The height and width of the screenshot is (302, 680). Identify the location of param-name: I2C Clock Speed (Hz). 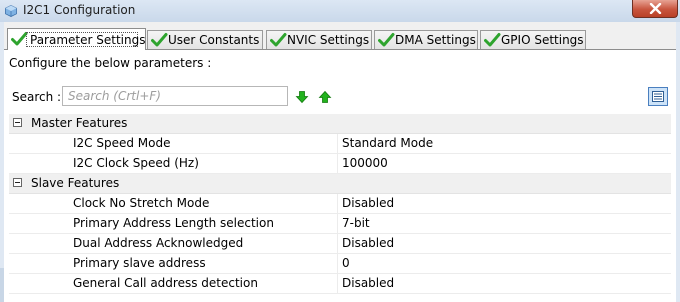
(136, 163).